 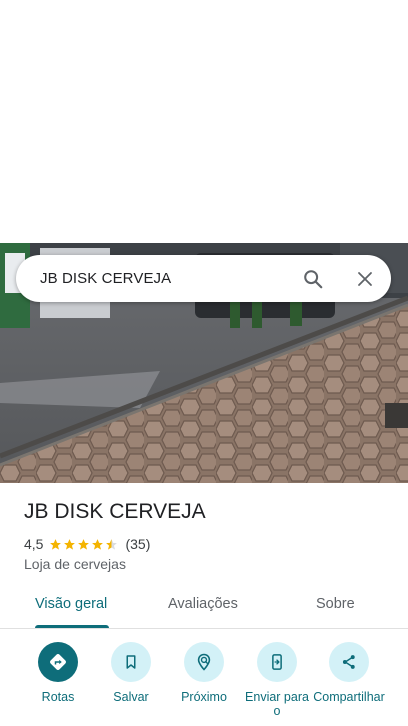 I want to click on rating-row: 4,5 (35), so click(x=87, y=544).